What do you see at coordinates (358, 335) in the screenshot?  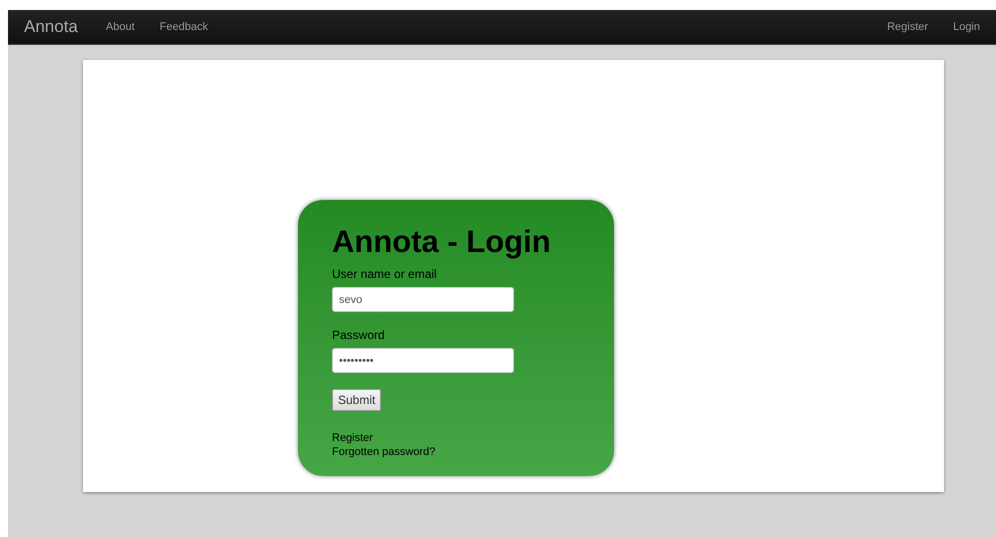 I see `field-label: Password` at bounding box center [358, 335].